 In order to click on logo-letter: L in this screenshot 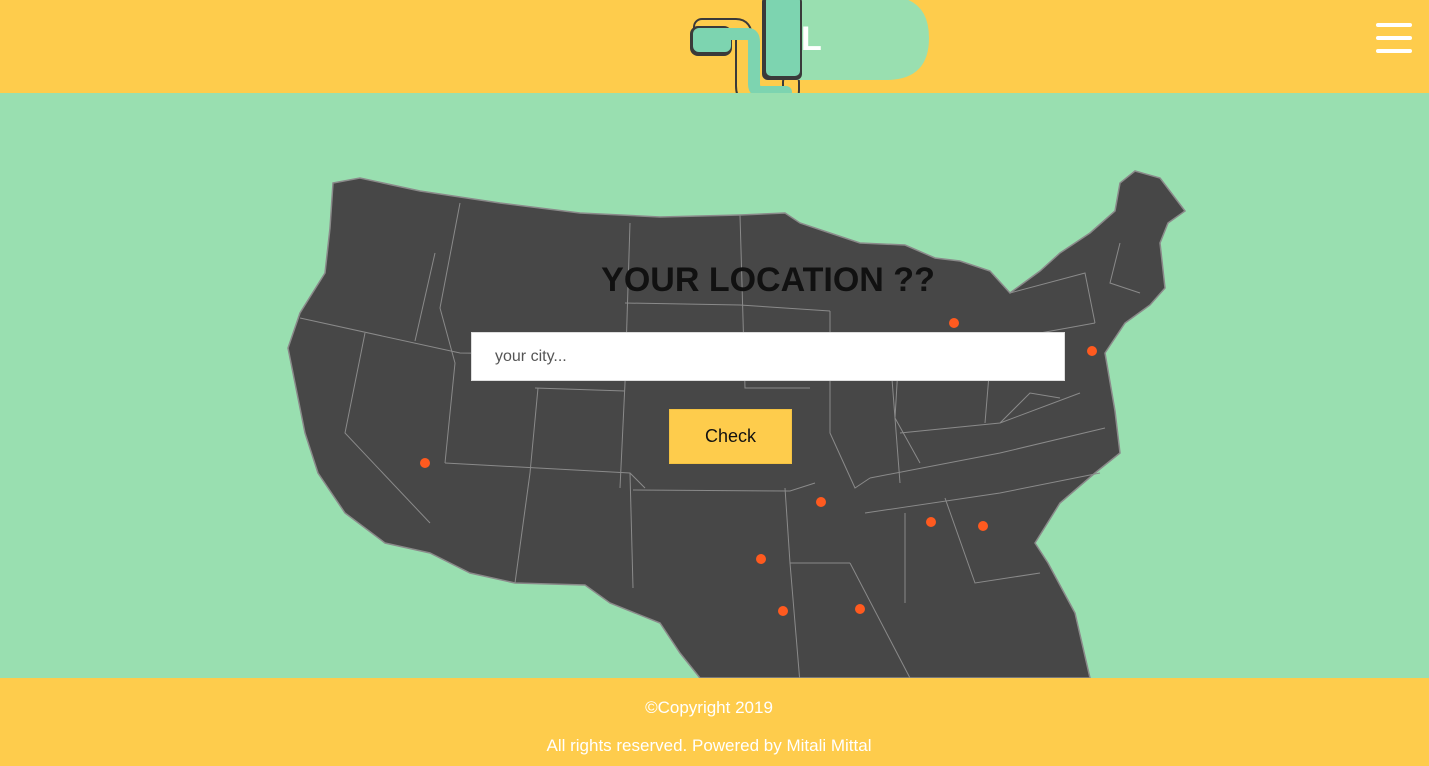, I will do `click(811, 39)`.